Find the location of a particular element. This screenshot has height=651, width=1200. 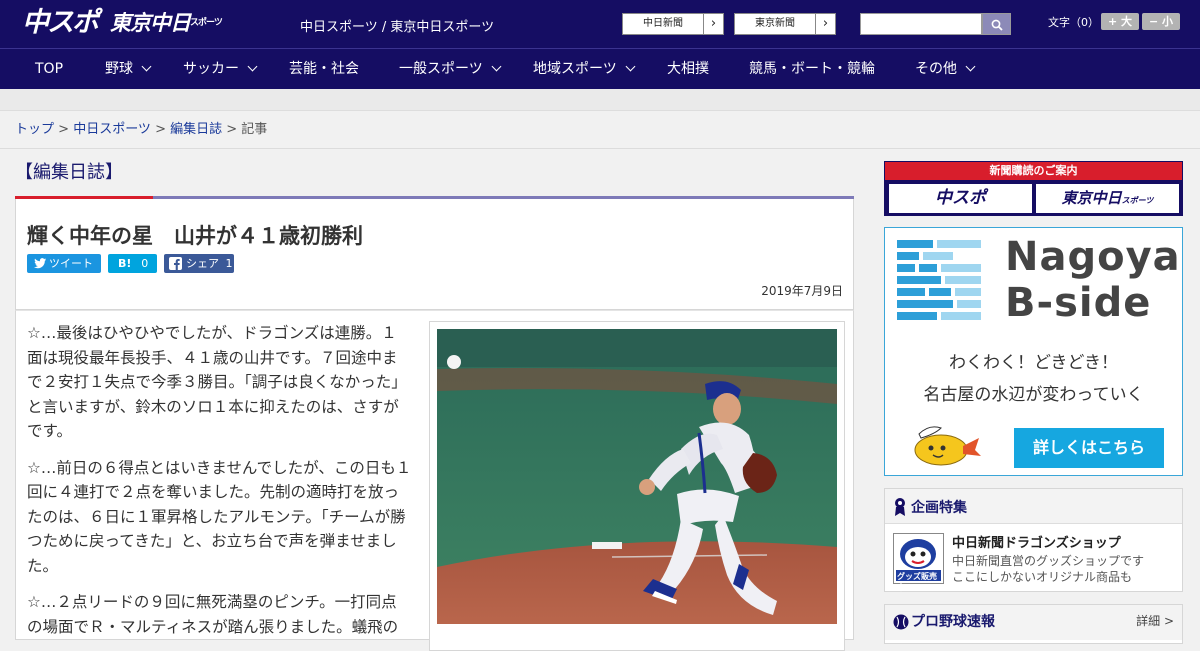

nav-other: その他 is located at coordinates (945, 69).